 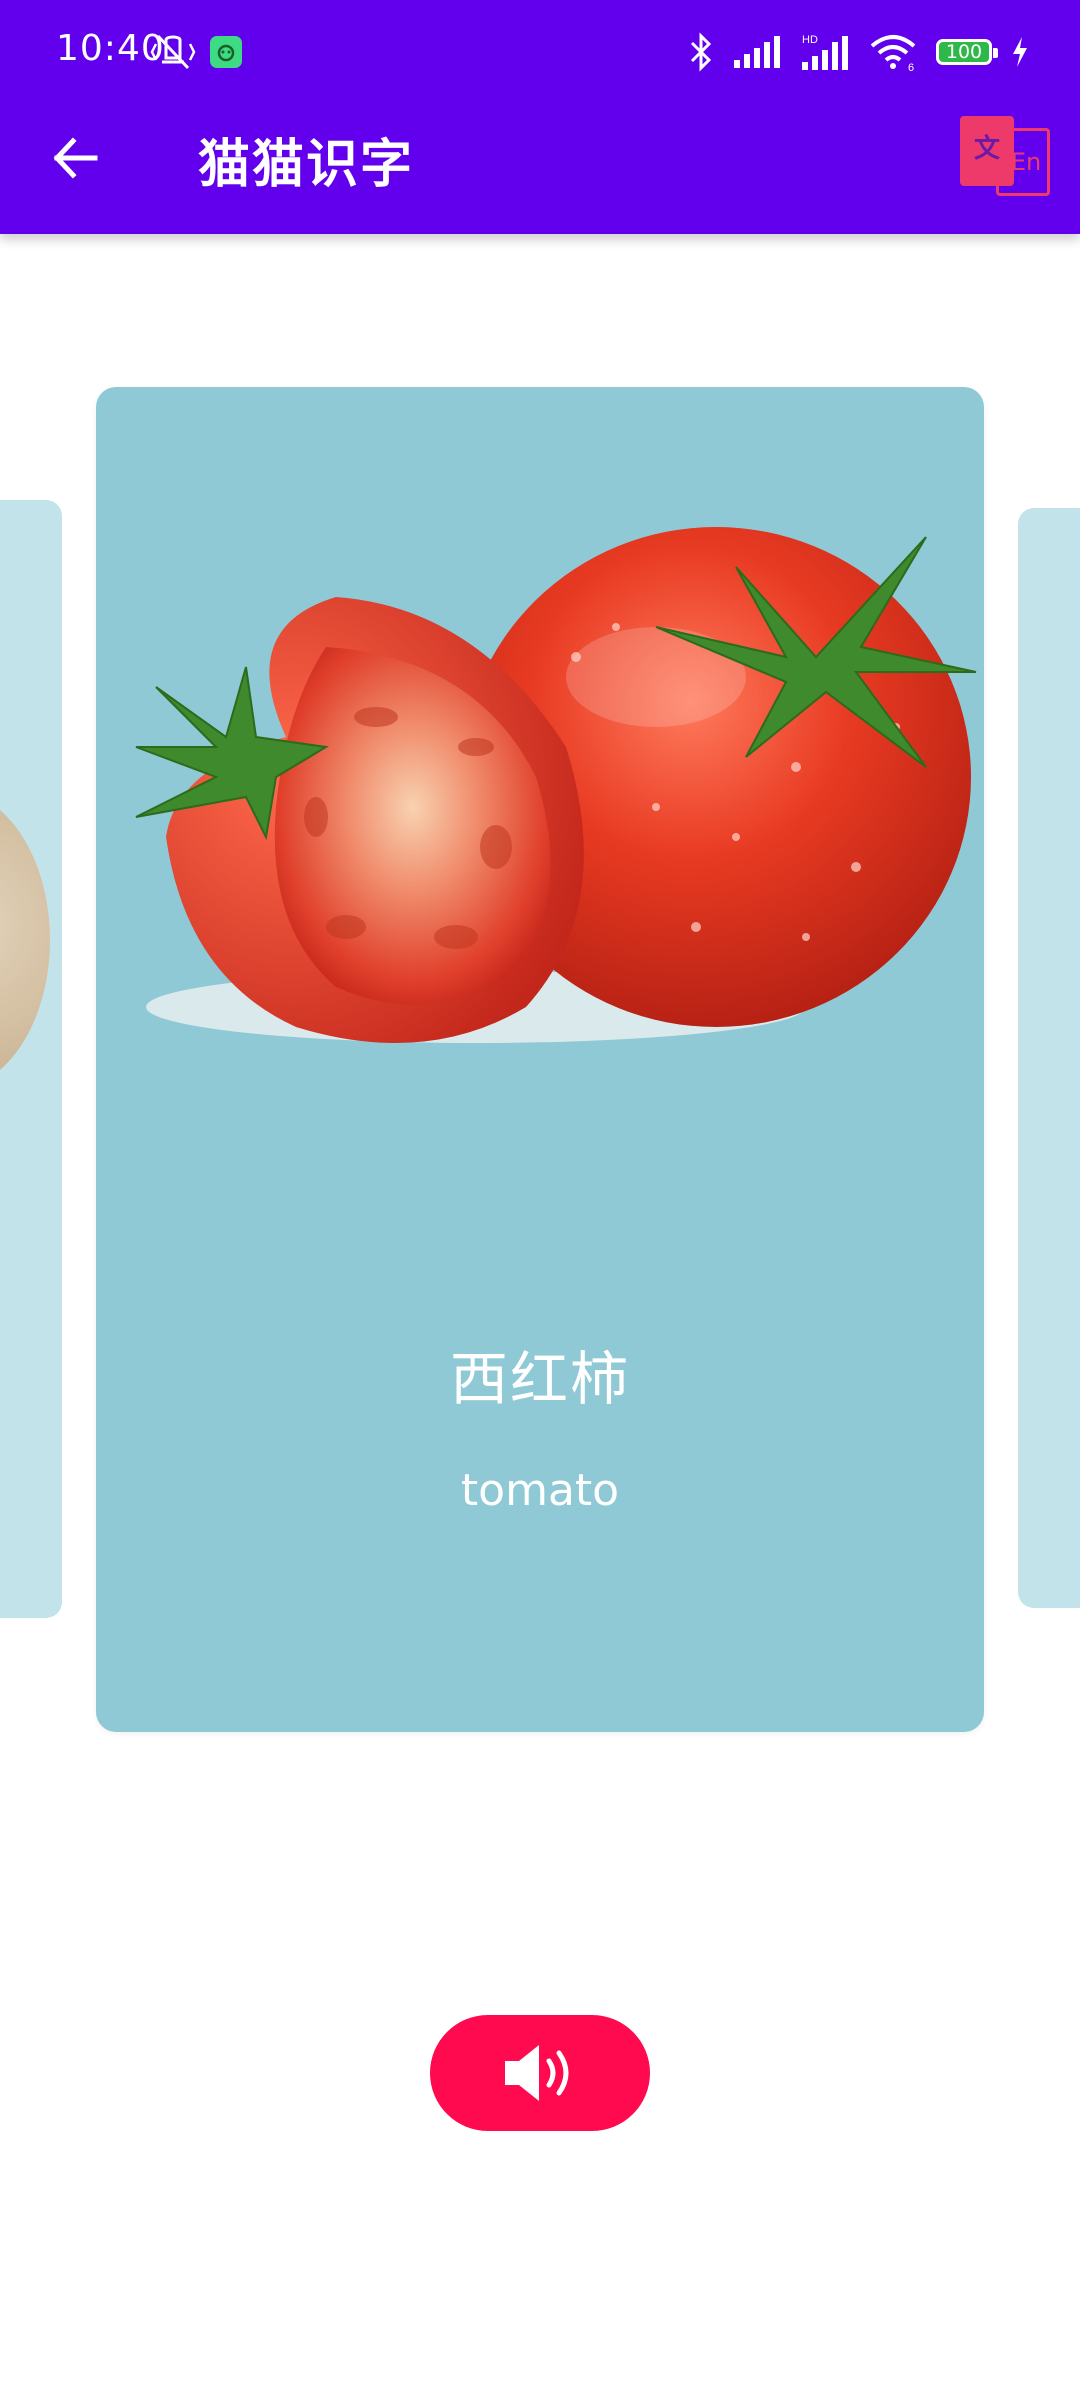 I want to click on translate-zh-icon: 文, so click(x=987, y=151).